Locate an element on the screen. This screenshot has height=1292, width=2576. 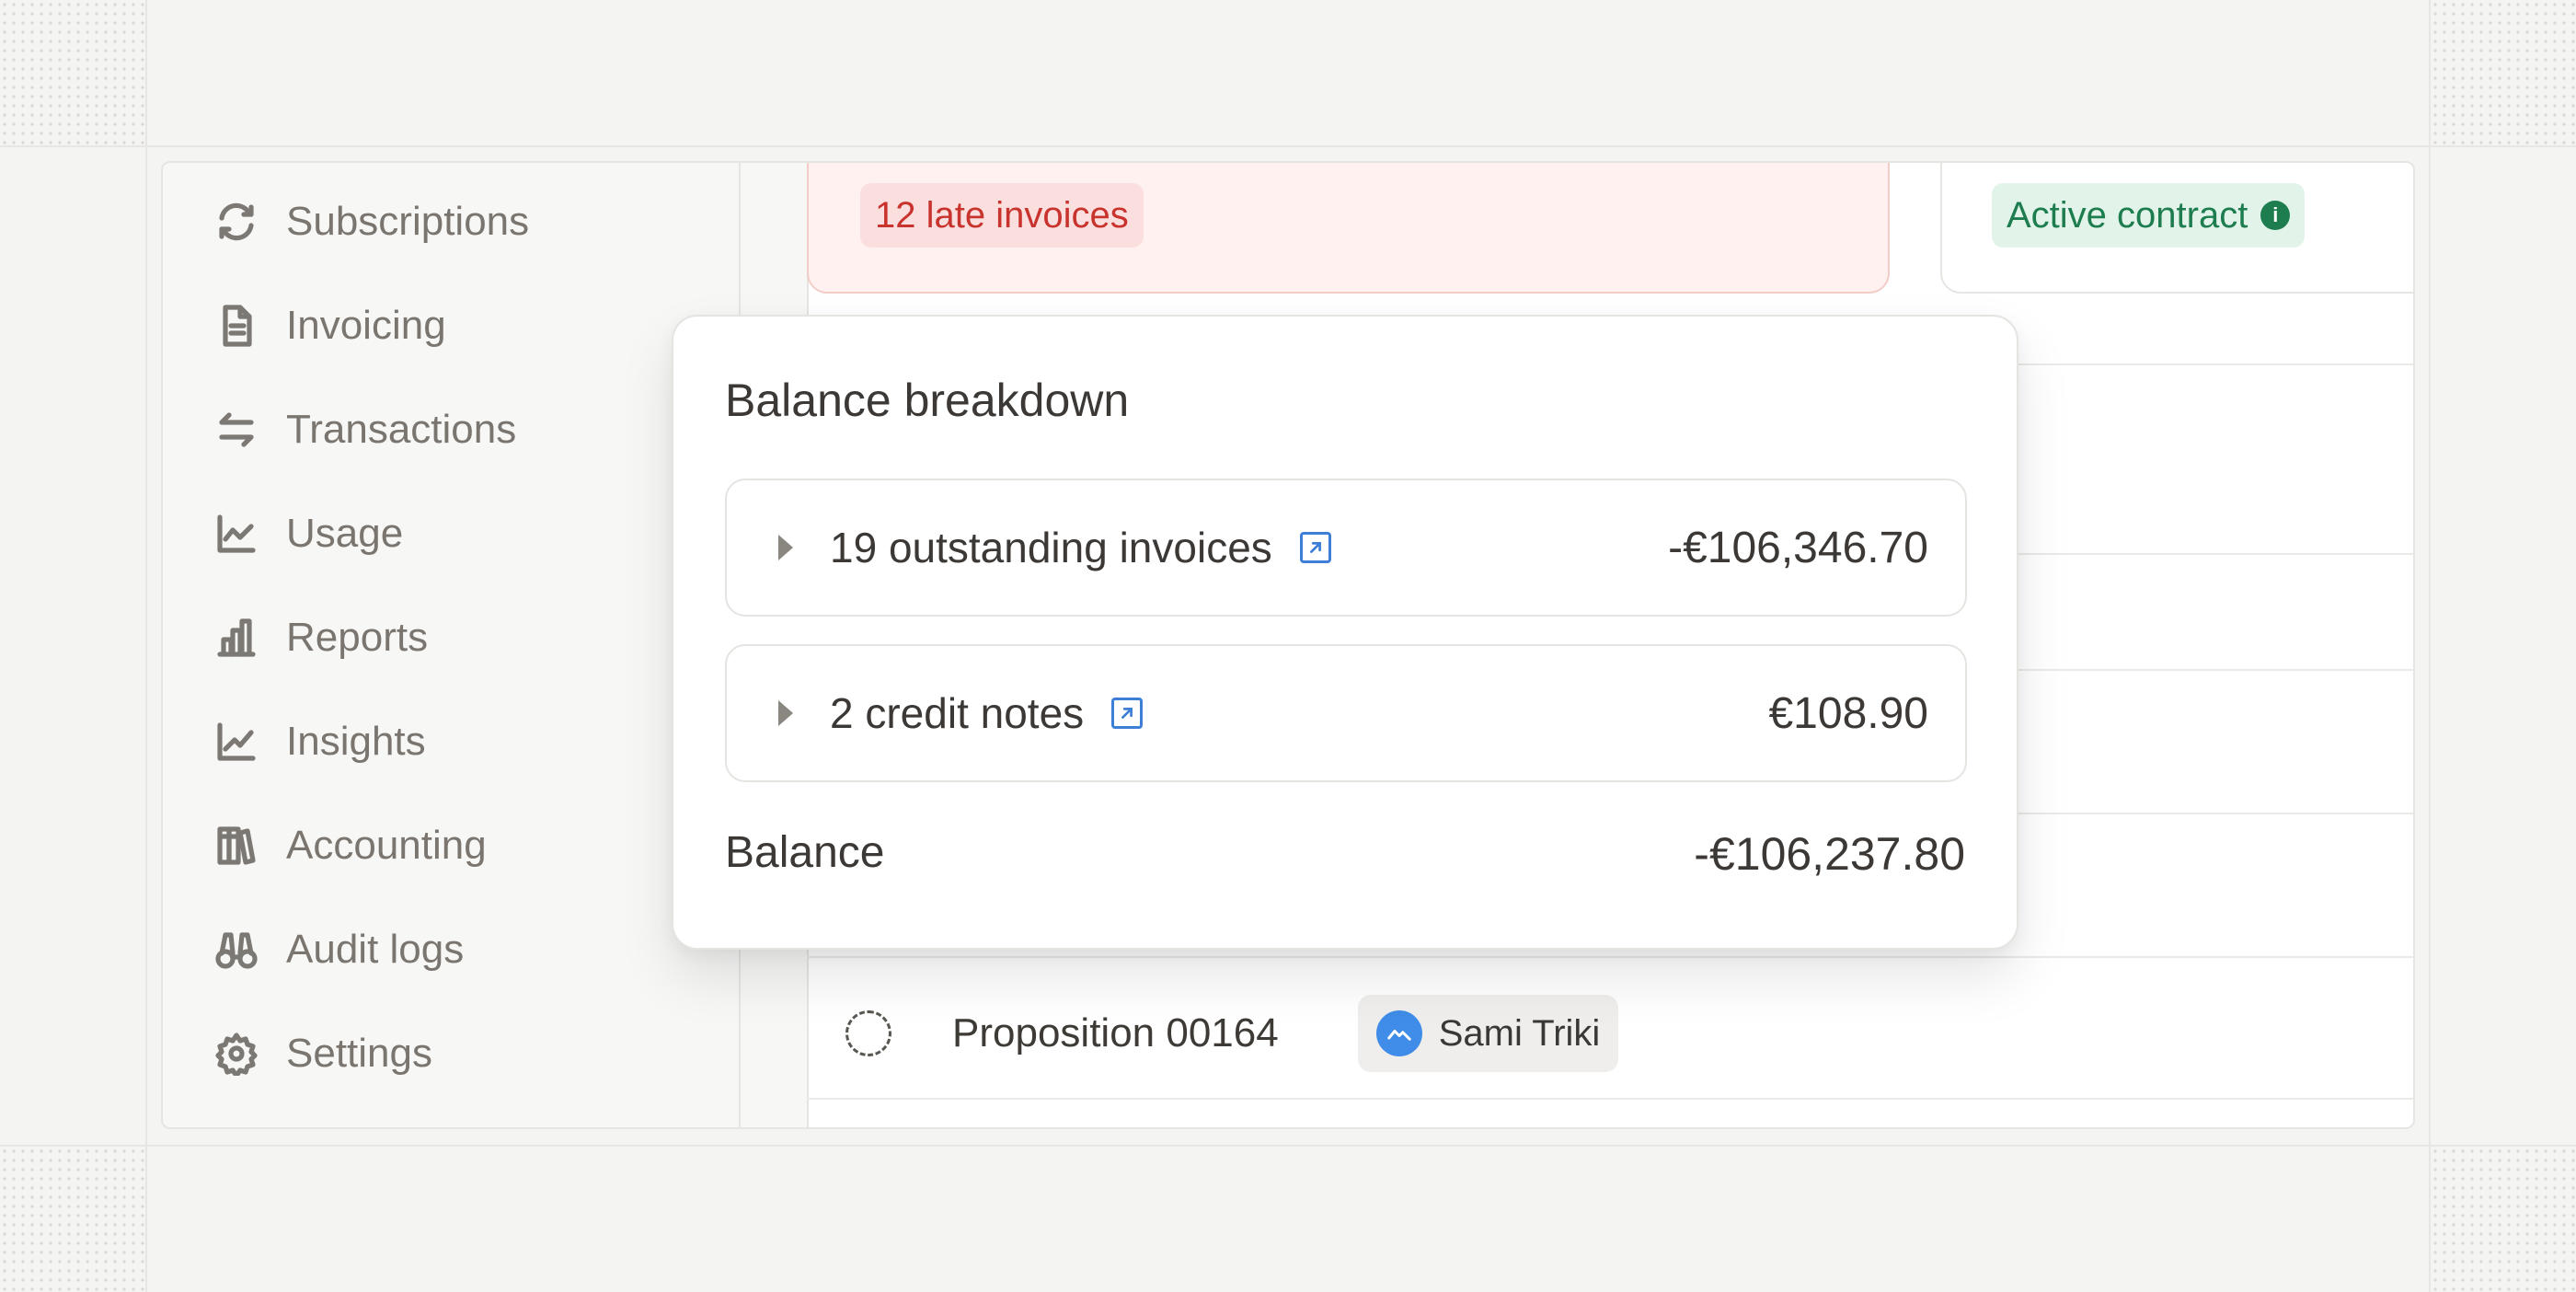
row-amount: -€106,346.70 is located at coordinates (1798, 547).